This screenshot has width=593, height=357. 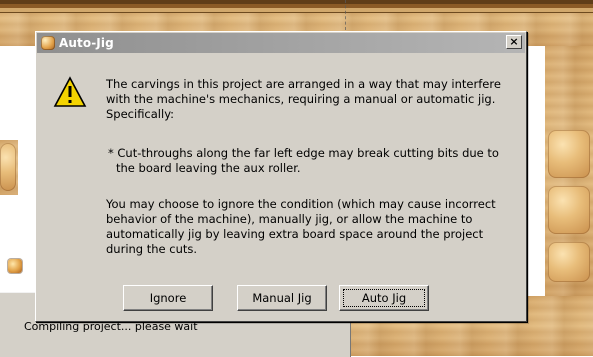 What do you see at coordinates (296, 6) in the screenshot?
I see `top-wood-frame` at bounding box center [296, 6].